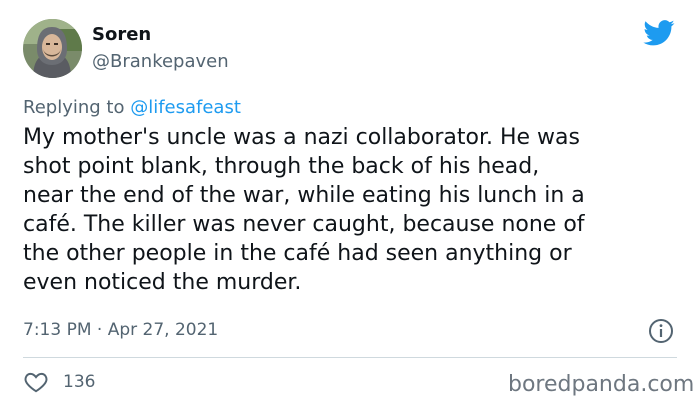 Image resolution: width=700 pixels, height=410 pixels. What do you see at coordinates (661, 331) in the screenshot?
I see `info-icon` at bounding box center [661, 331].